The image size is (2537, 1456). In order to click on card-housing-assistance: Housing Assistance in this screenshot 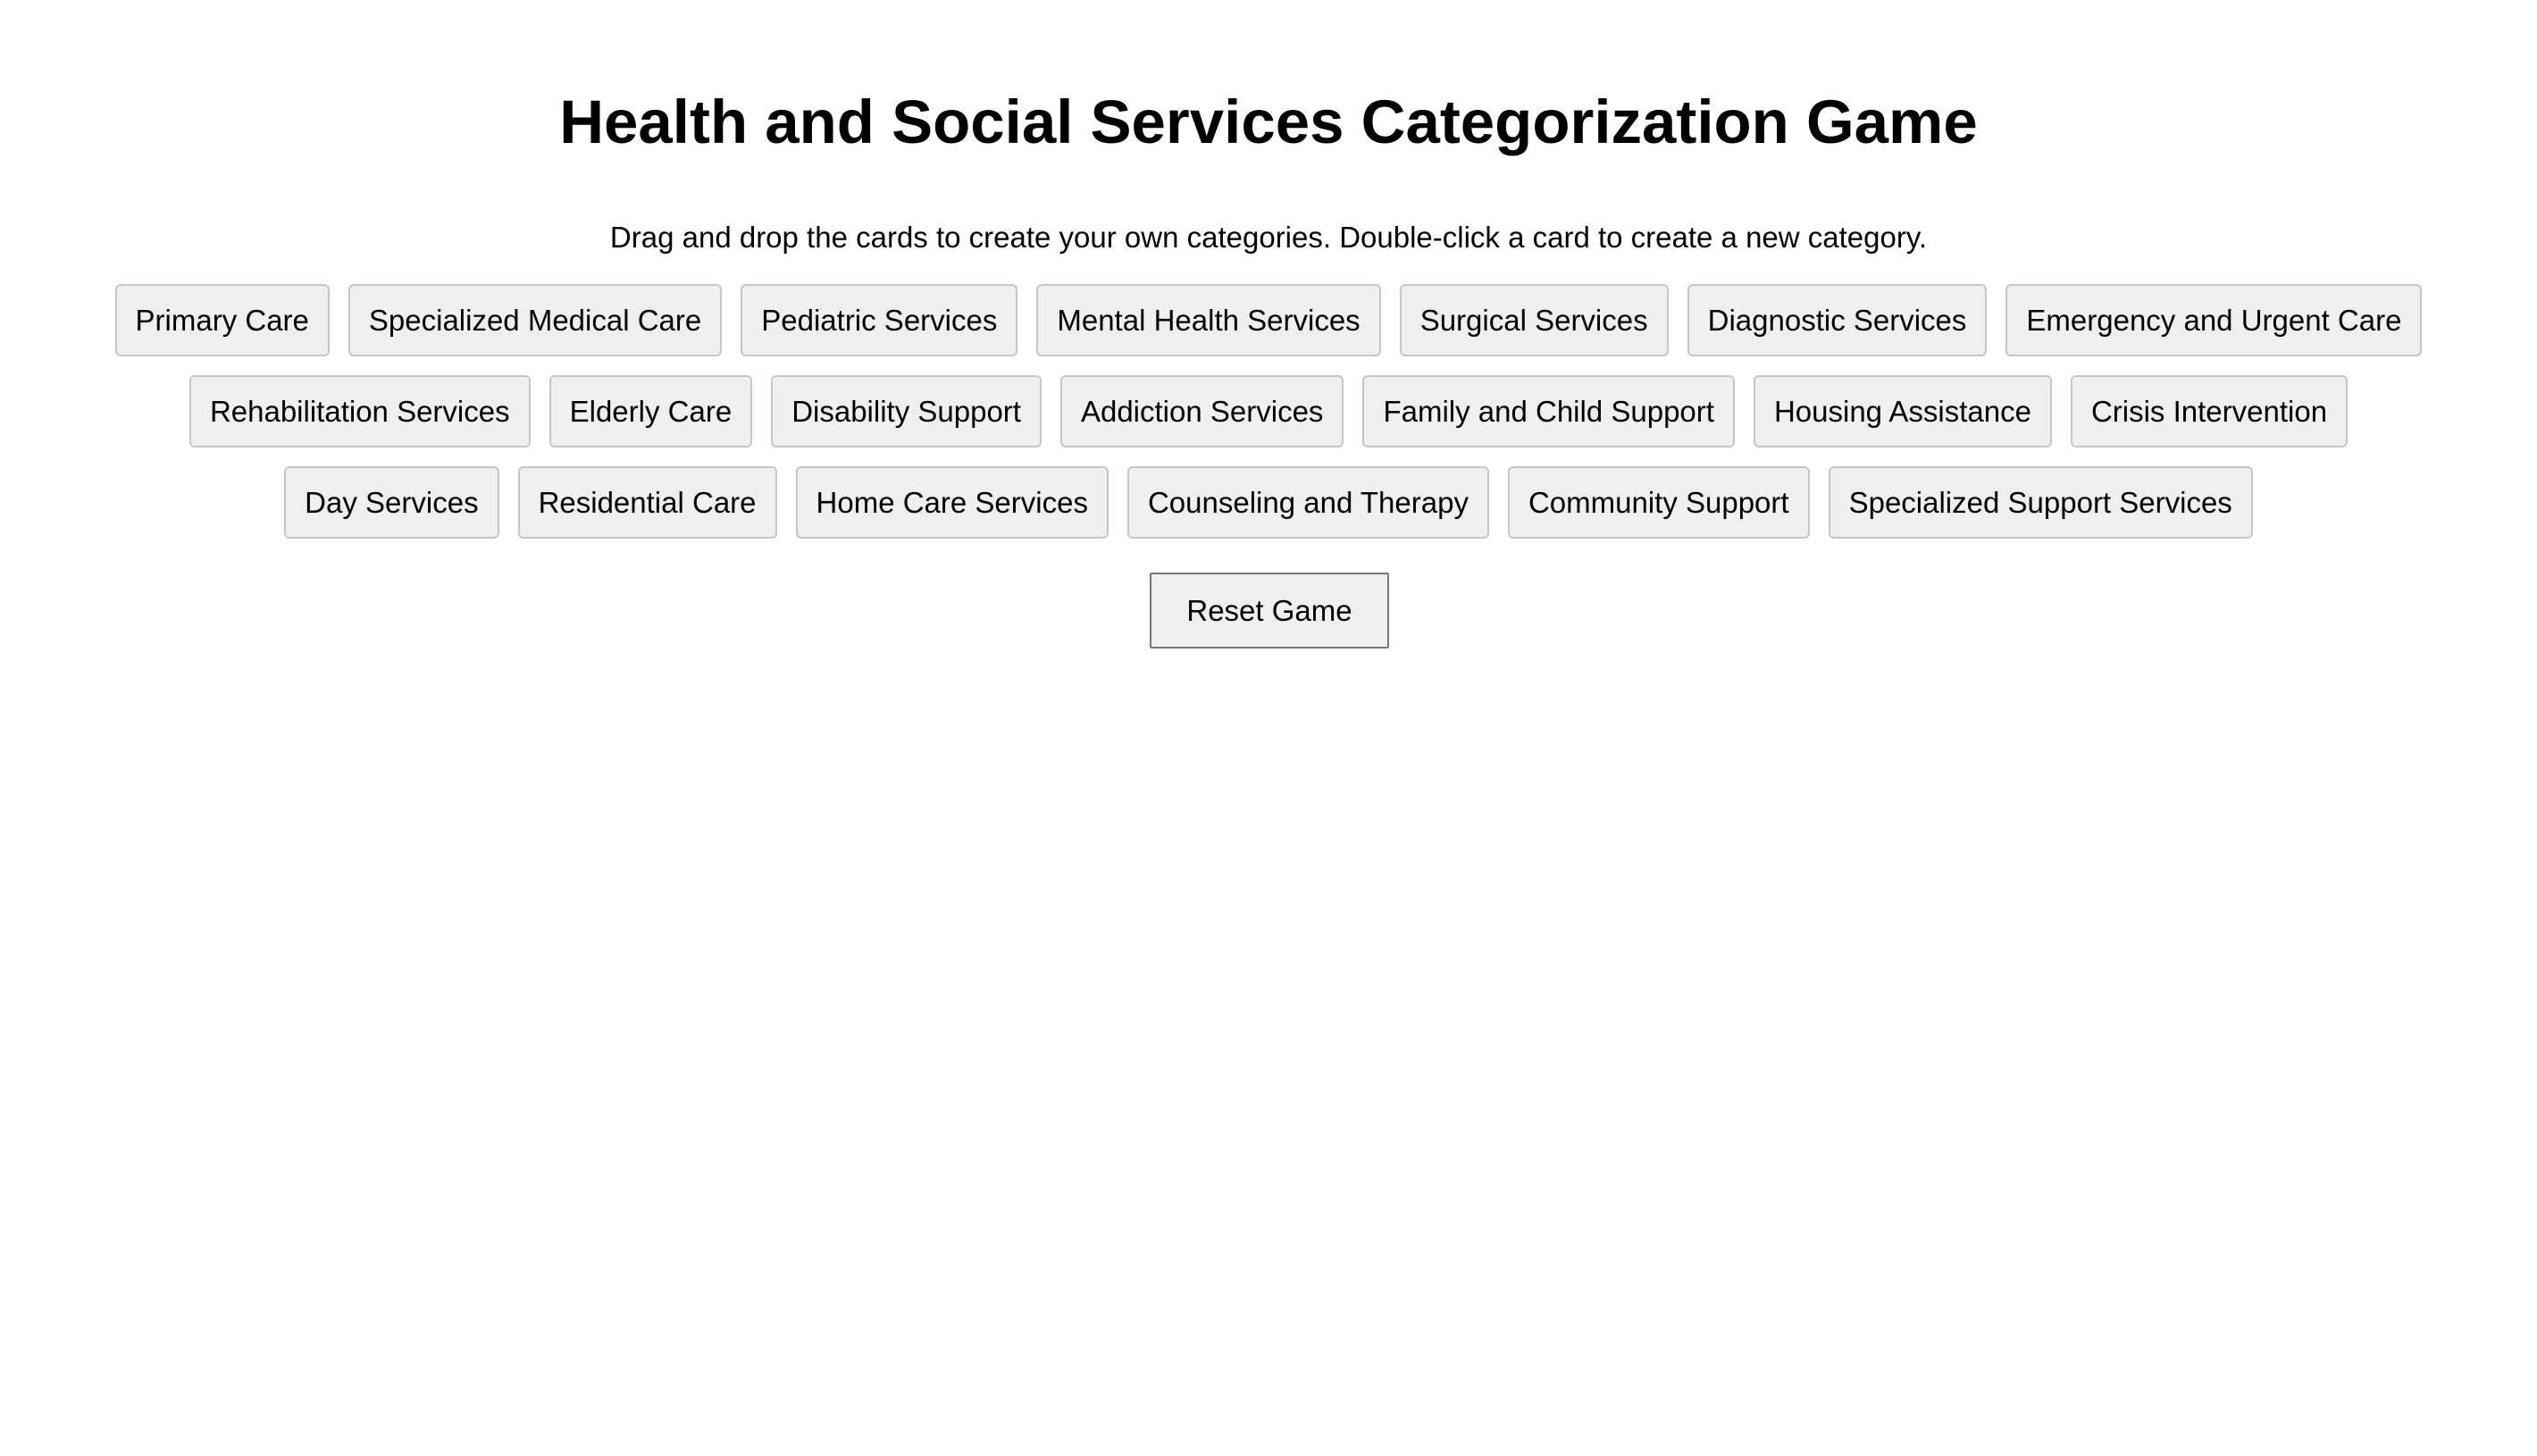, I will do `click(1902, 411)`.